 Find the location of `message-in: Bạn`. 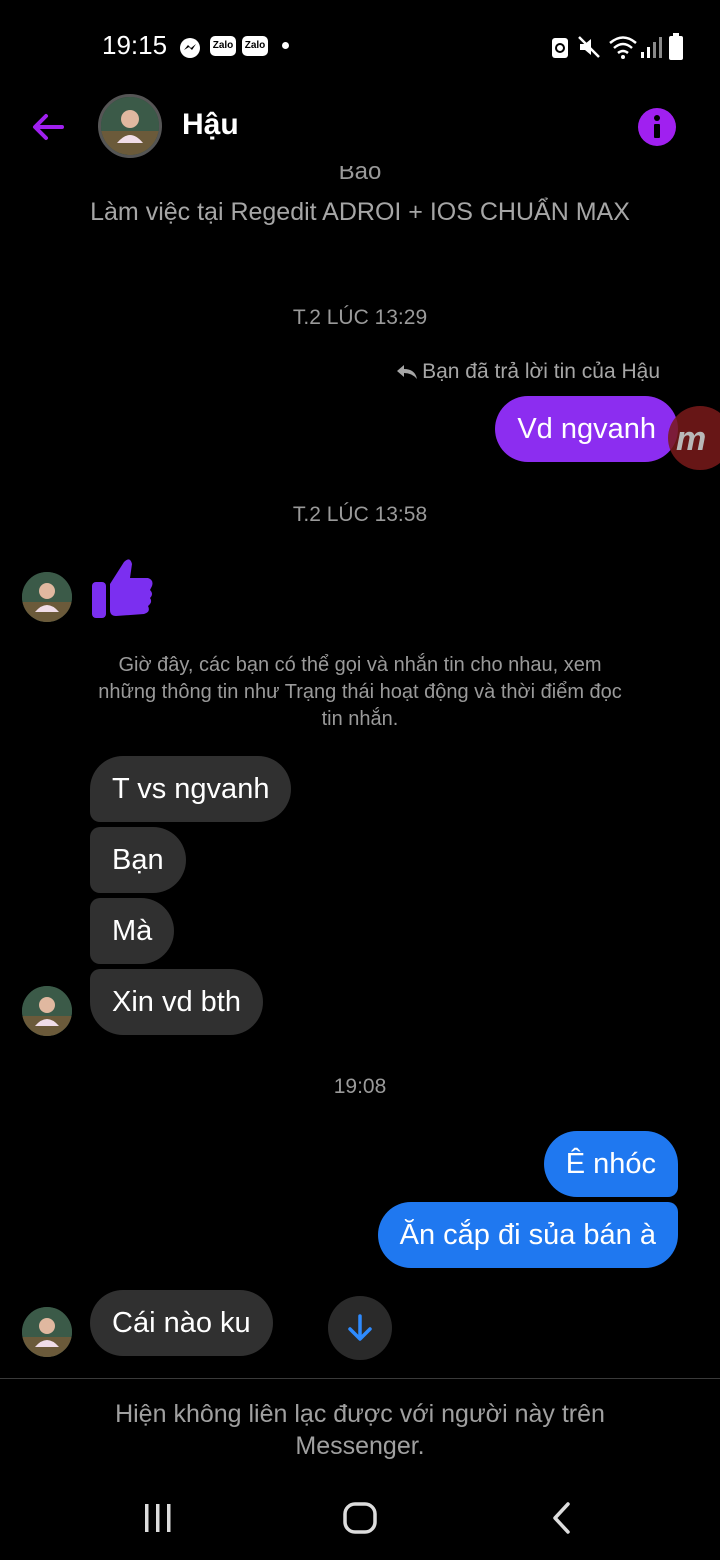

message-in: Bạn is located at coordinates (138, 860).